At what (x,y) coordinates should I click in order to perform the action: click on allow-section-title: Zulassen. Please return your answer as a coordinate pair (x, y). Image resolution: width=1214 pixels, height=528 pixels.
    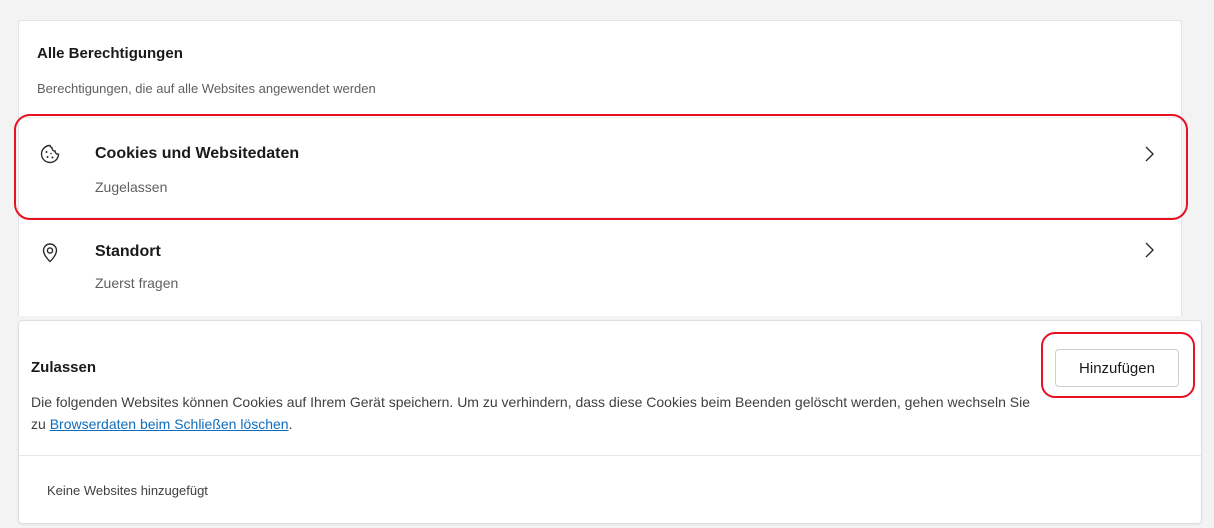
    Looking at the image, I should click on (64, 367).